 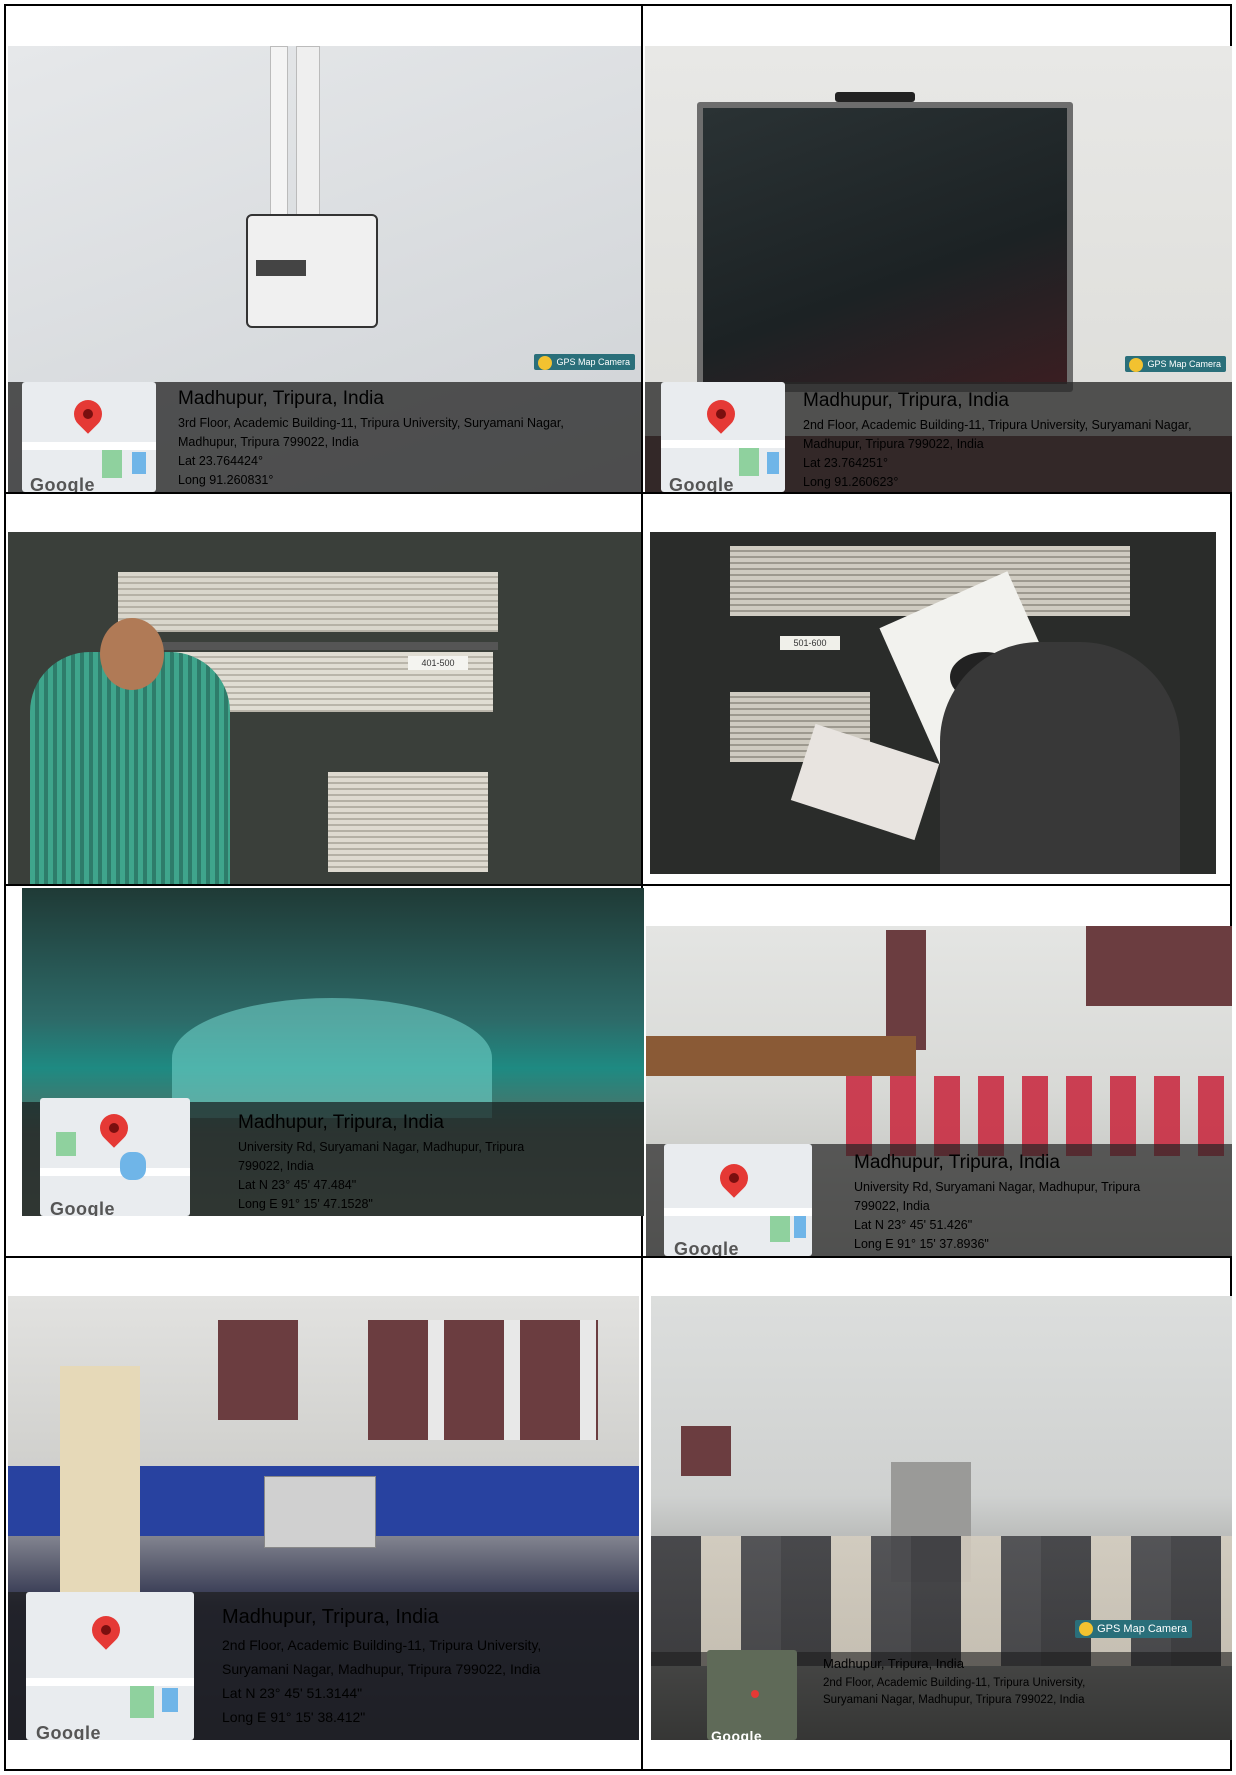 What do you see at coordinates (220, 461) in the screenshot?
I see `latitude: Lat 23.764424°` at bounding box center [220, 461].